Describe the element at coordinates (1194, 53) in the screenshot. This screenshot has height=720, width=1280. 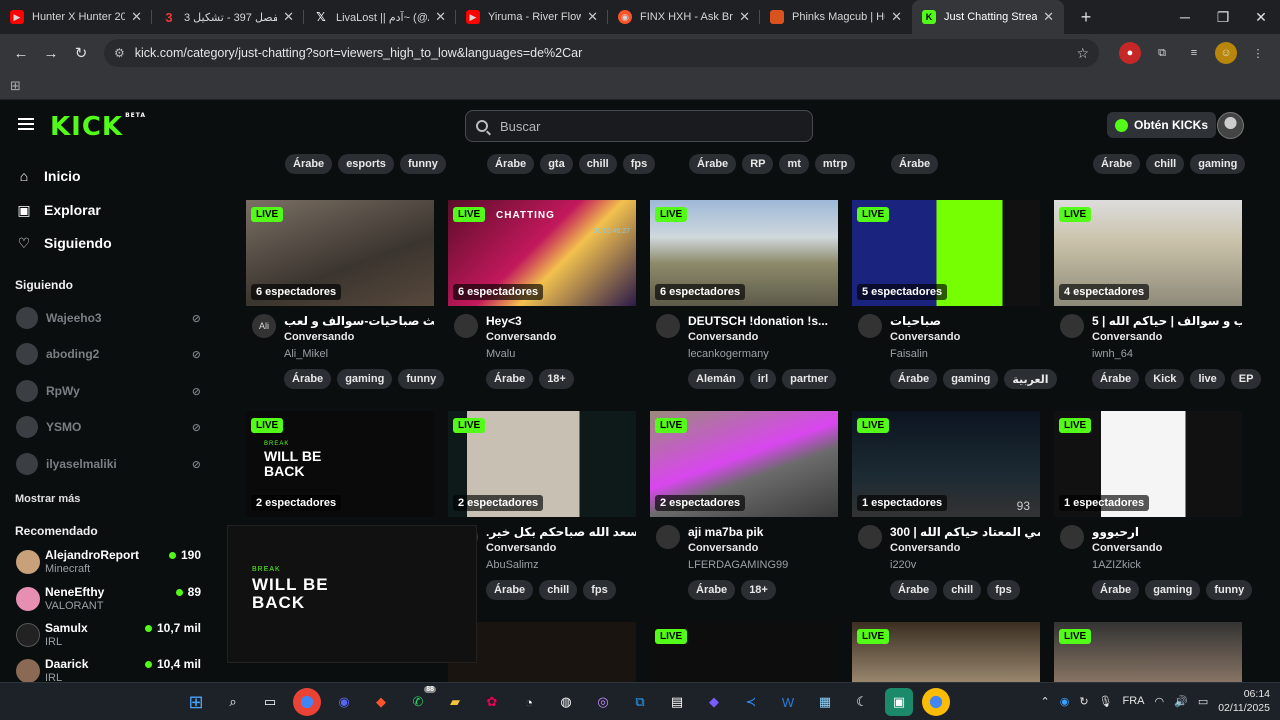
I see `media-control-icon: ≡` at that location.